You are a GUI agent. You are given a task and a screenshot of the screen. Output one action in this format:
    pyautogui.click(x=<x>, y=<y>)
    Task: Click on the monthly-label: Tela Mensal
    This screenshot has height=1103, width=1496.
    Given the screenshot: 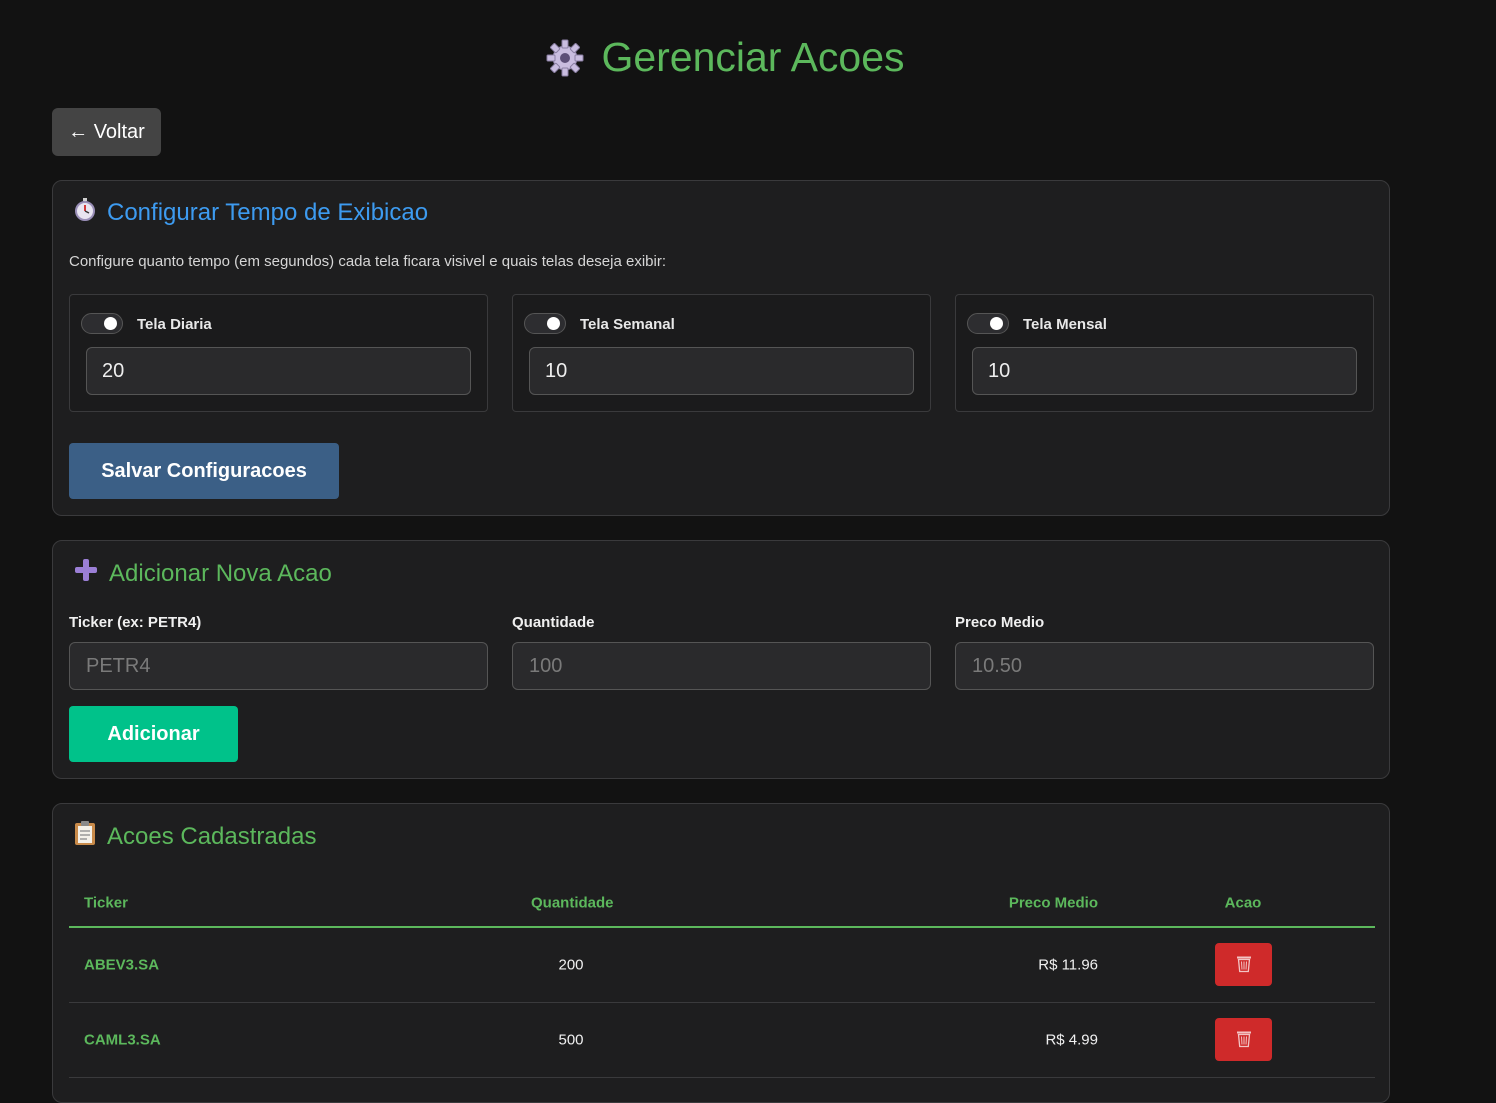 What is the action you would take?
    pyautogui.click(x=1065, y=324)
    